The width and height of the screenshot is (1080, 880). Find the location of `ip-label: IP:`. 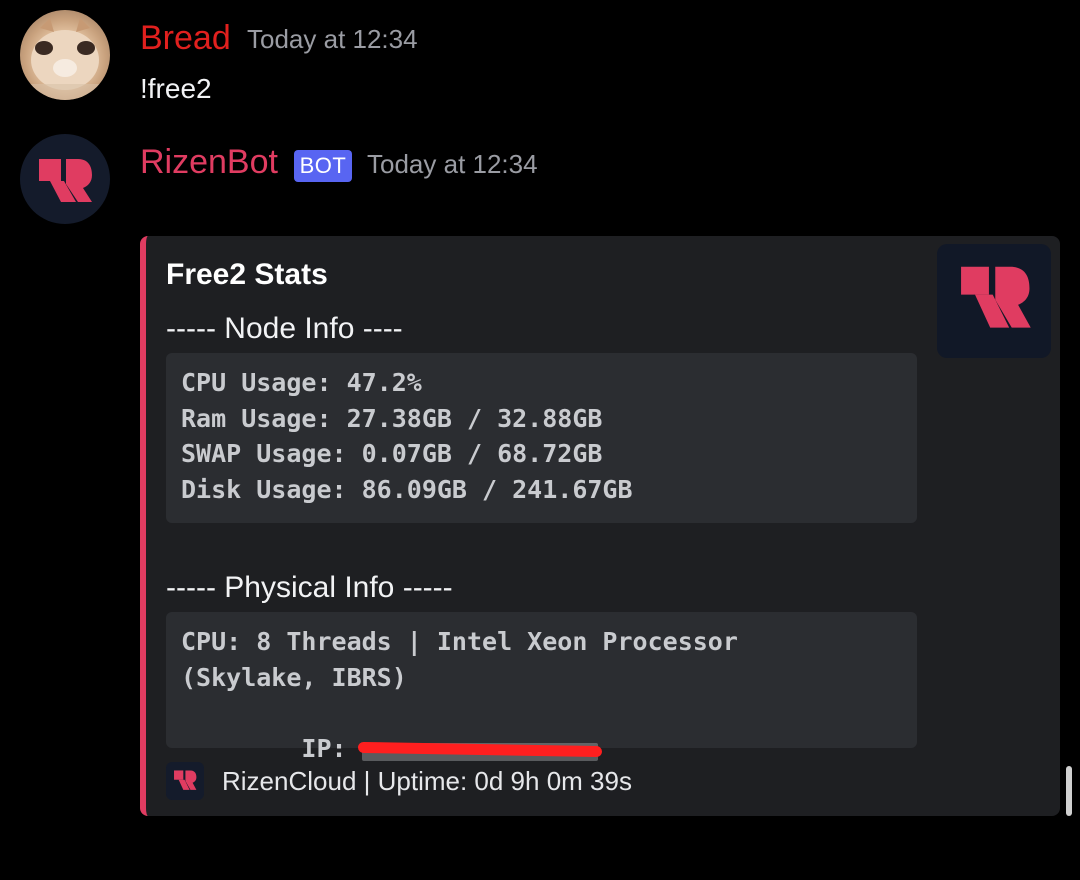

ip-label: IP: is located at coordinates (331, 748).